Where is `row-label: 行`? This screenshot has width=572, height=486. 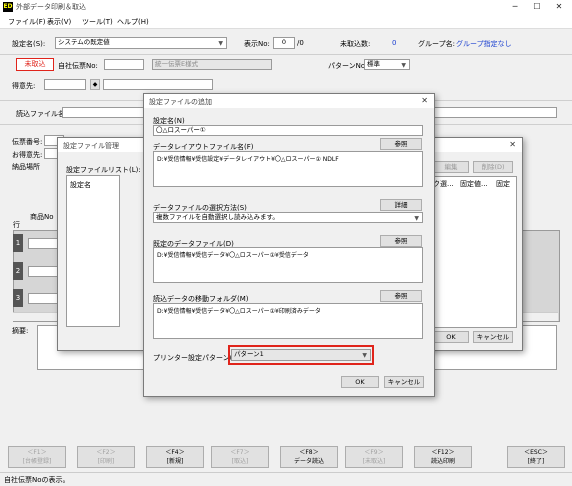
row-label: 行 is located at coordinates (16, 225).